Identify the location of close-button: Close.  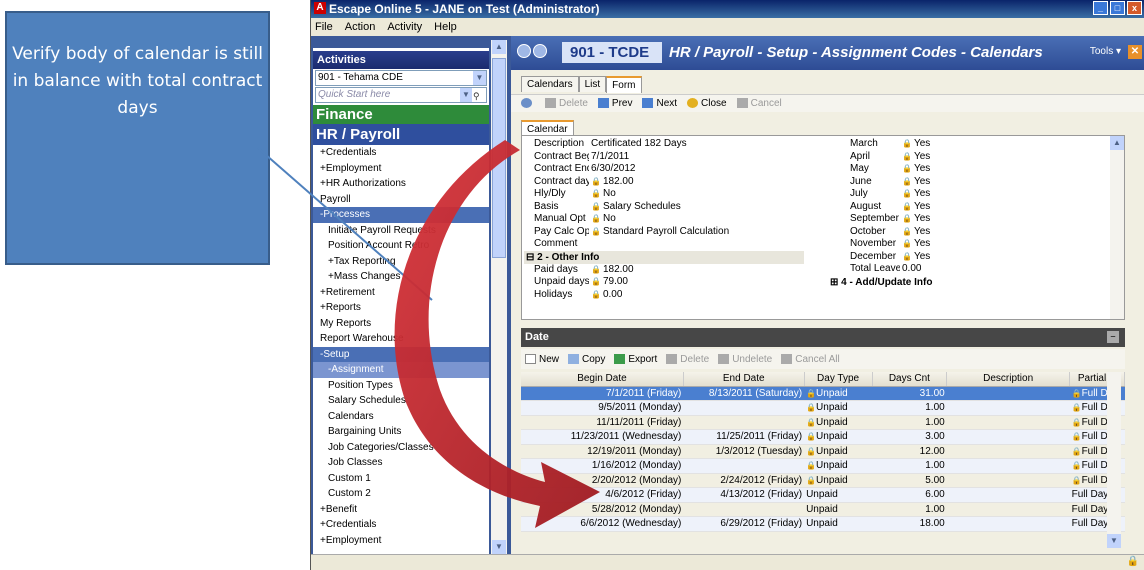
(707, 103).